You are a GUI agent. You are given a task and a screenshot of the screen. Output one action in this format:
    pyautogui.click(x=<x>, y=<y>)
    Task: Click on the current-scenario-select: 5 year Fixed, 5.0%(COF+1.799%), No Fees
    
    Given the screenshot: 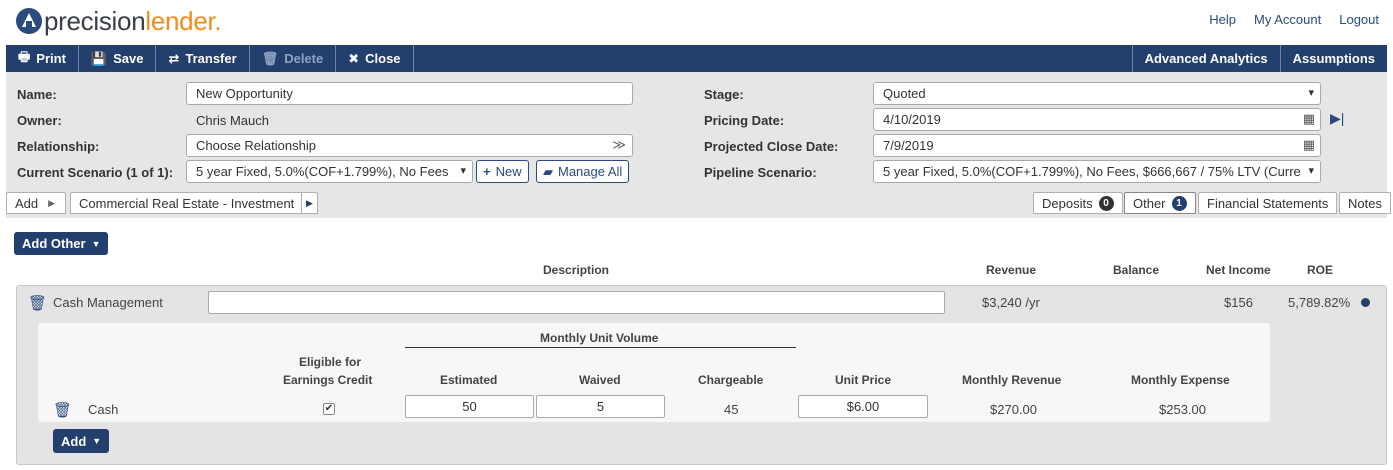 What is the action you would take?
    pyautogui.click(x=329, y=171)
    